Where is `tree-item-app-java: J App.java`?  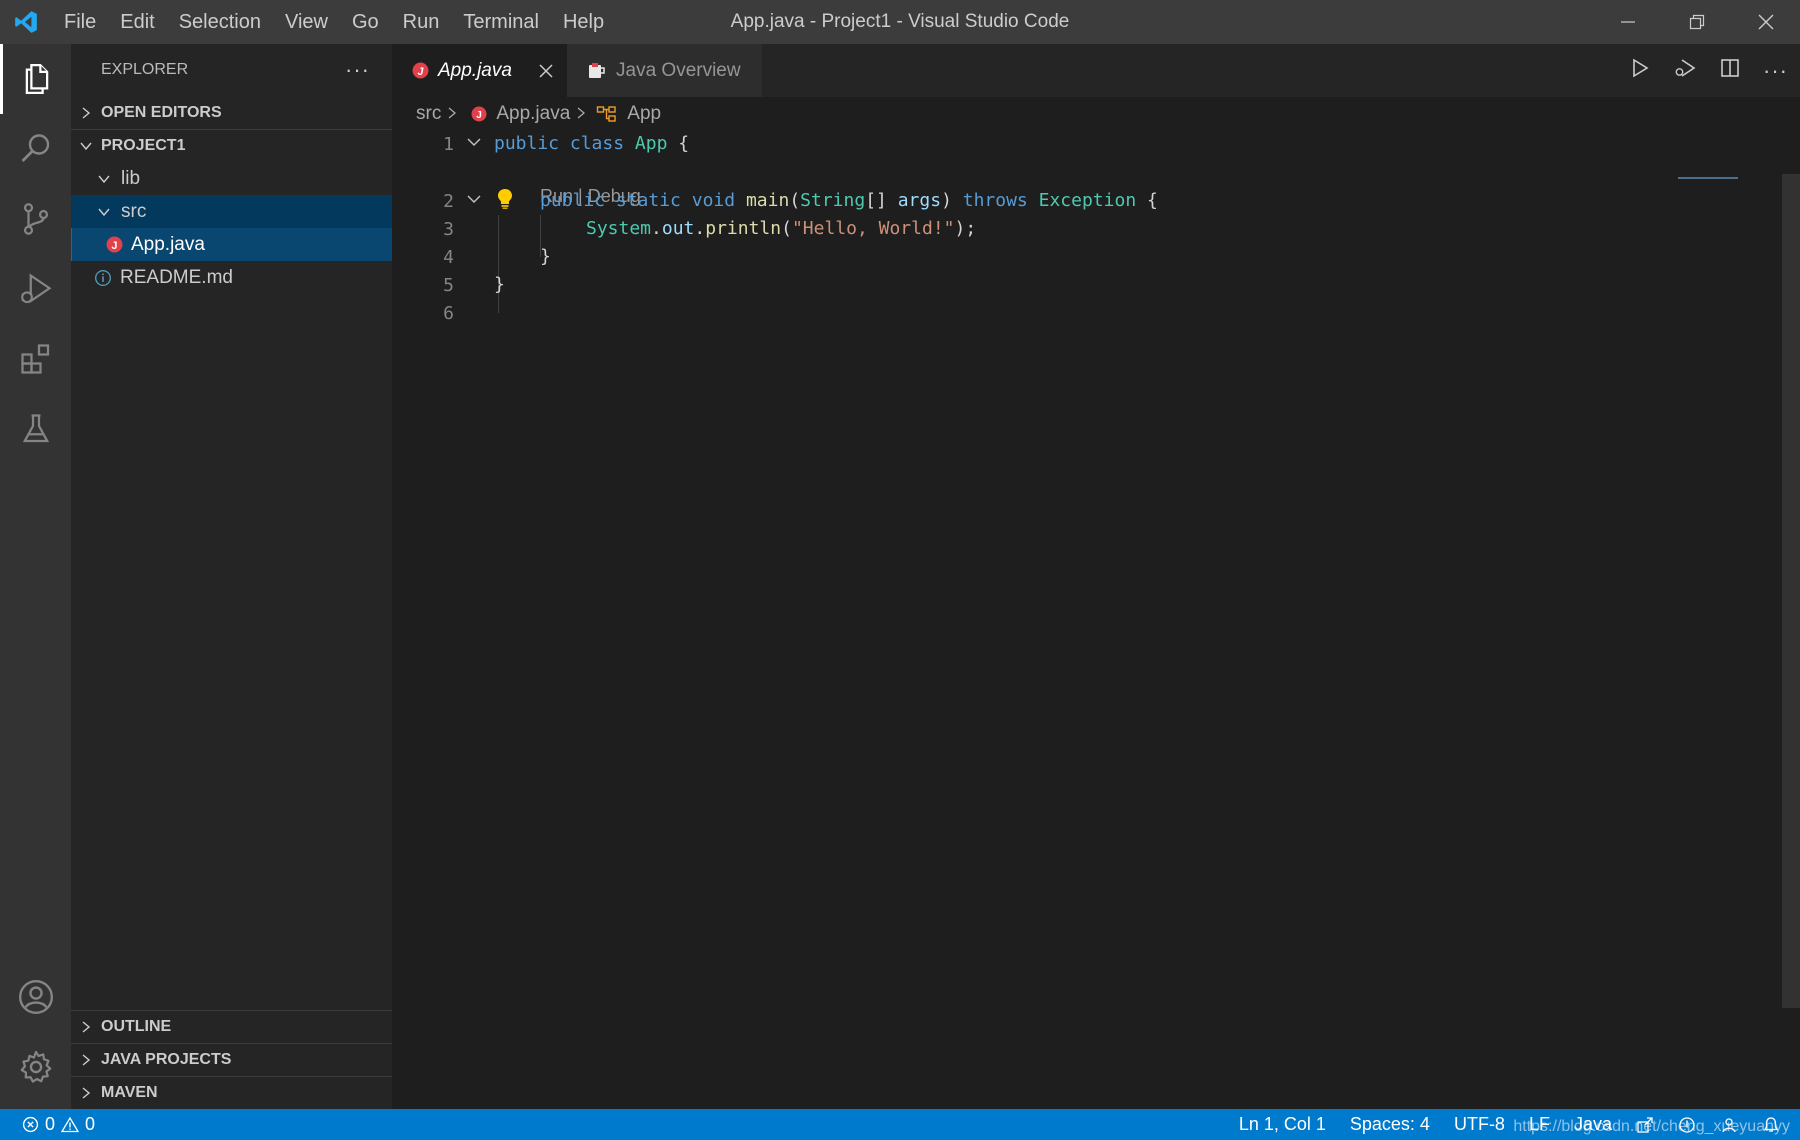 tree-item-app-java: J App.java is located at coordinates (231, 244).